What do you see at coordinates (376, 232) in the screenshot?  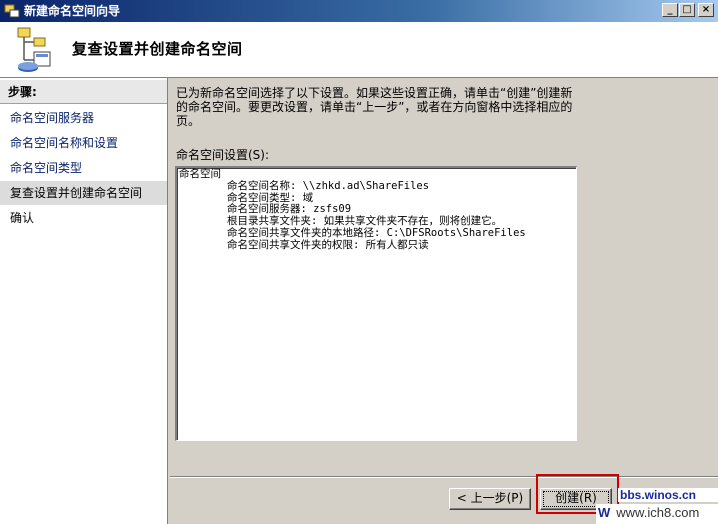 I see `settings-line: 命名空间共享文件夹的本地路径: C:\DFSRoots\ShareFiles` at bounding box center [376, 232].